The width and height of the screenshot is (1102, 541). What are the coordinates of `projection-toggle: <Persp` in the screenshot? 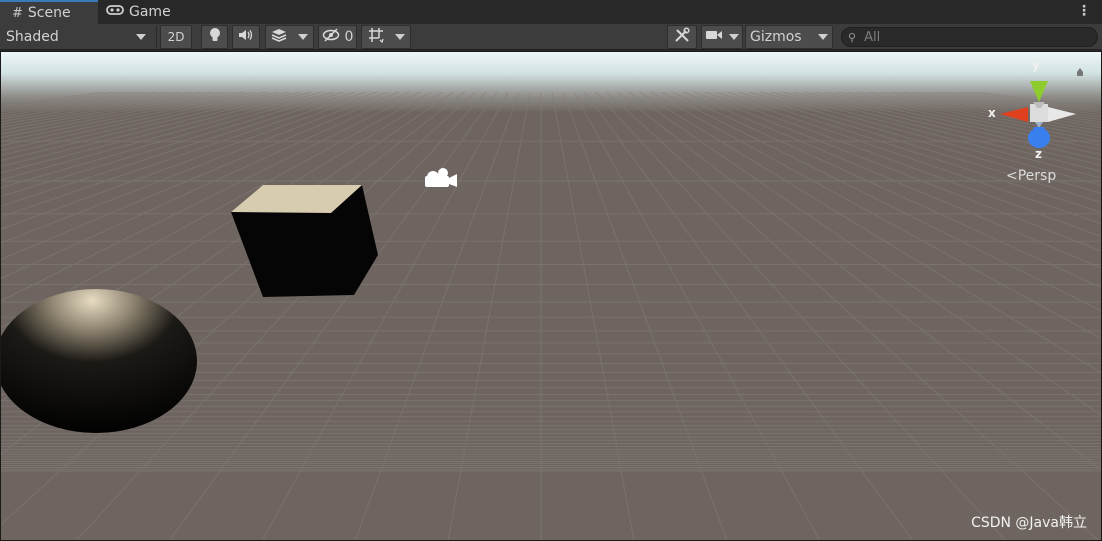 It's located at (1031, 176).